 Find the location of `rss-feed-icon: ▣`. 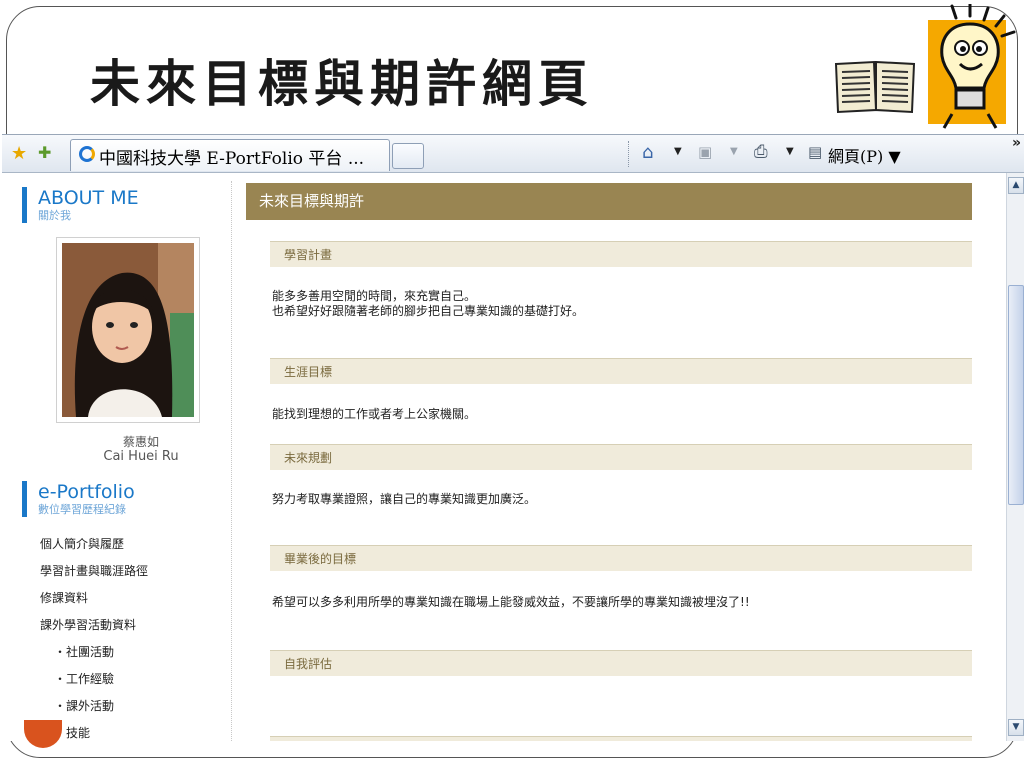

rss-feed-icon: ▣ is located at coordinates (705, 152).